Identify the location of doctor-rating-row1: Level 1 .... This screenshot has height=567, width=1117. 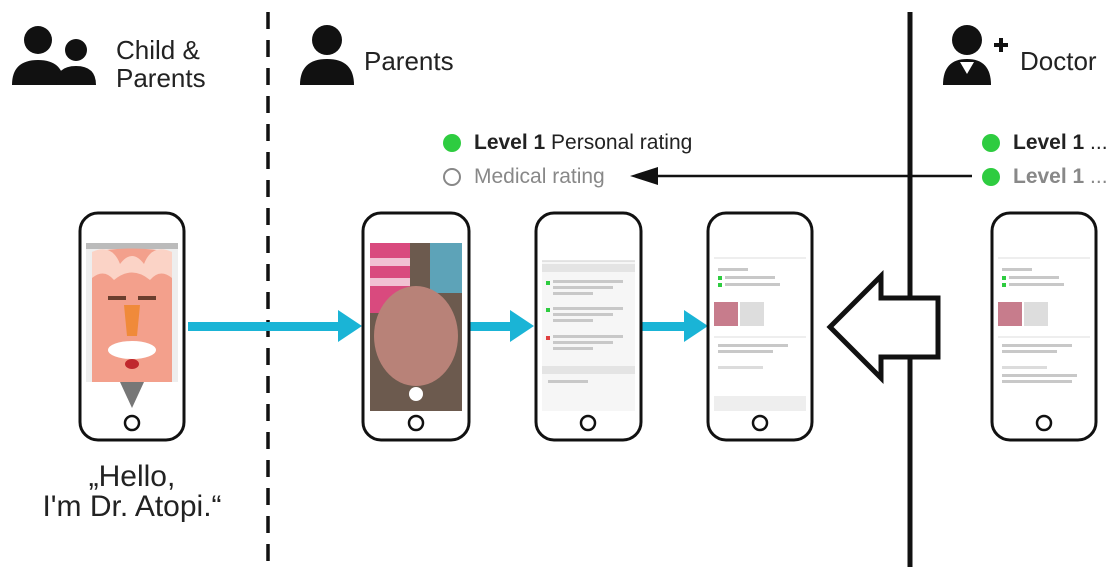
(1060, 143).